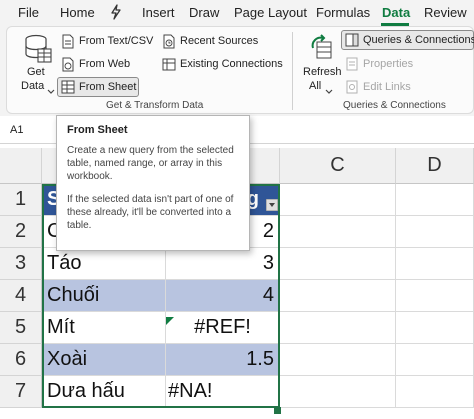 This screenshot has width=474, height=419. I want to click on tab-insert: Insert, so click(158, 12).